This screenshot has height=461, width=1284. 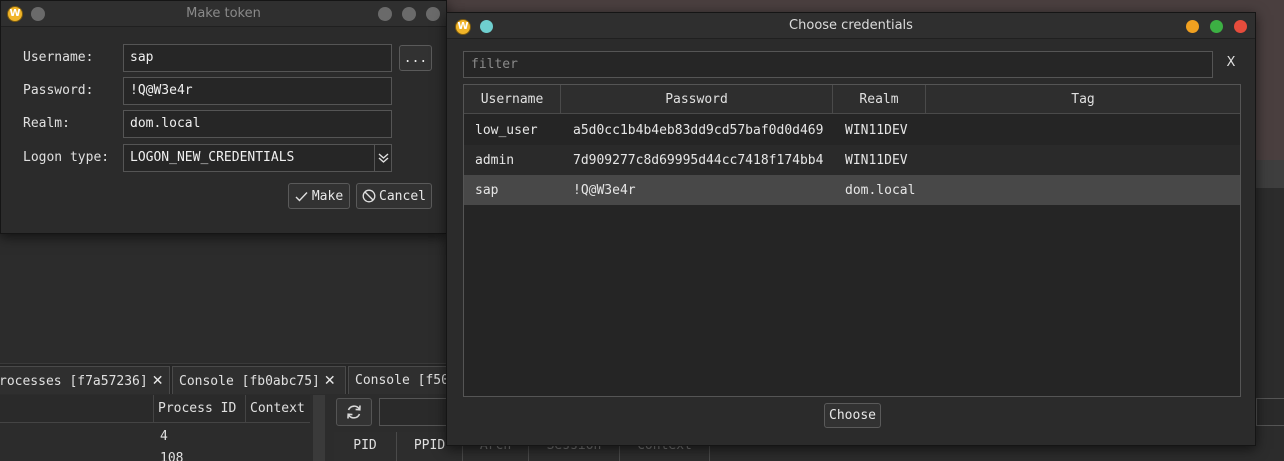 I want to click on logon-type-select: LOGON_NEW_CREDENTIALS, so click(x=257, y=158).